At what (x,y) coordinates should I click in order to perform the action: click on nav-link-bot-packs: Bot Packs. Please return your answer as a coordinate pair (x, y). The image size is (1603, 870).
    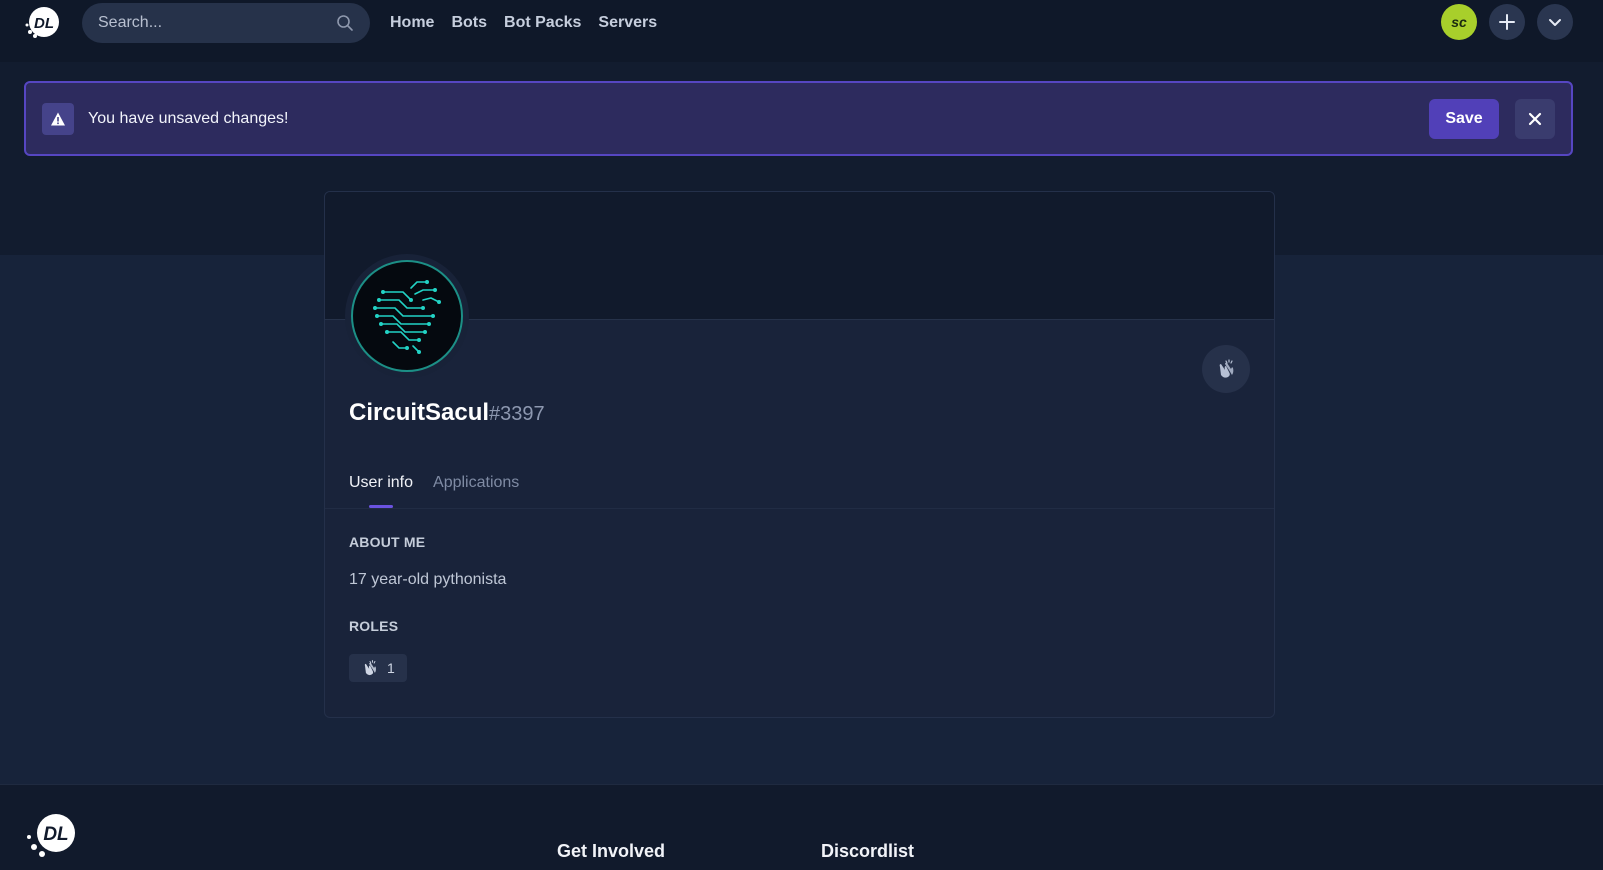
    Looking at the image, I should click on (542, 23).